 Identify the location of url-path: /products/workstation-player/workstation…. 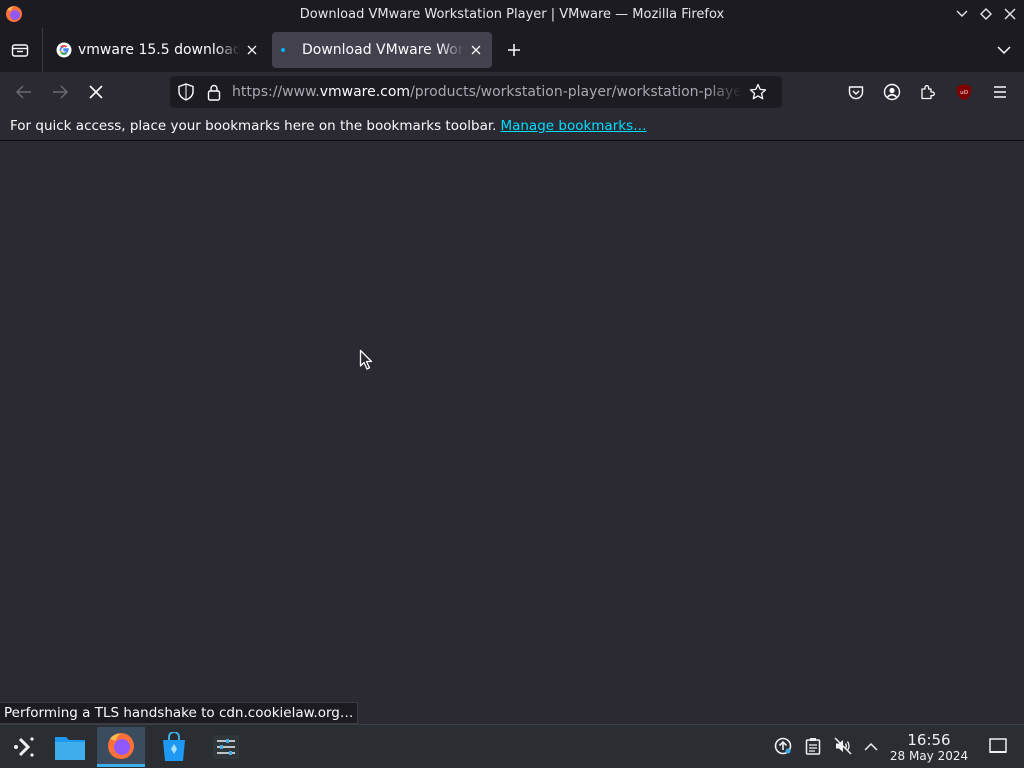
(576, 92).